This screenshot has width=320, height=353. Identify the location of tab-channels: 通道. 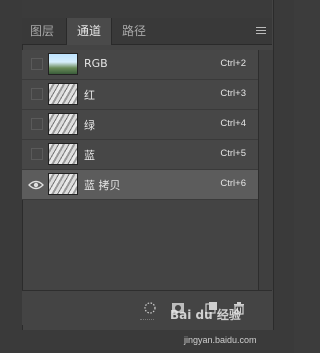
(89, 31).